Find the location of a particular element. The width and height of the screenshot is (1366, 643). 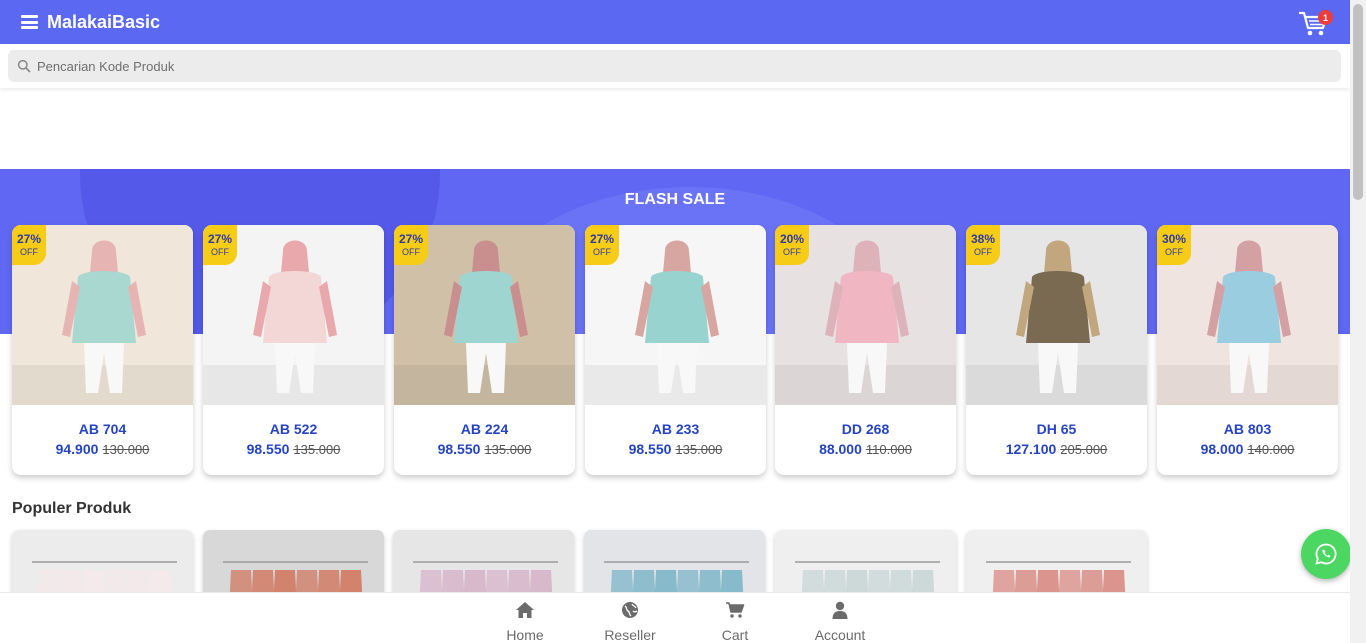

product-code: AB 522 is located at coordinates (293, 429).